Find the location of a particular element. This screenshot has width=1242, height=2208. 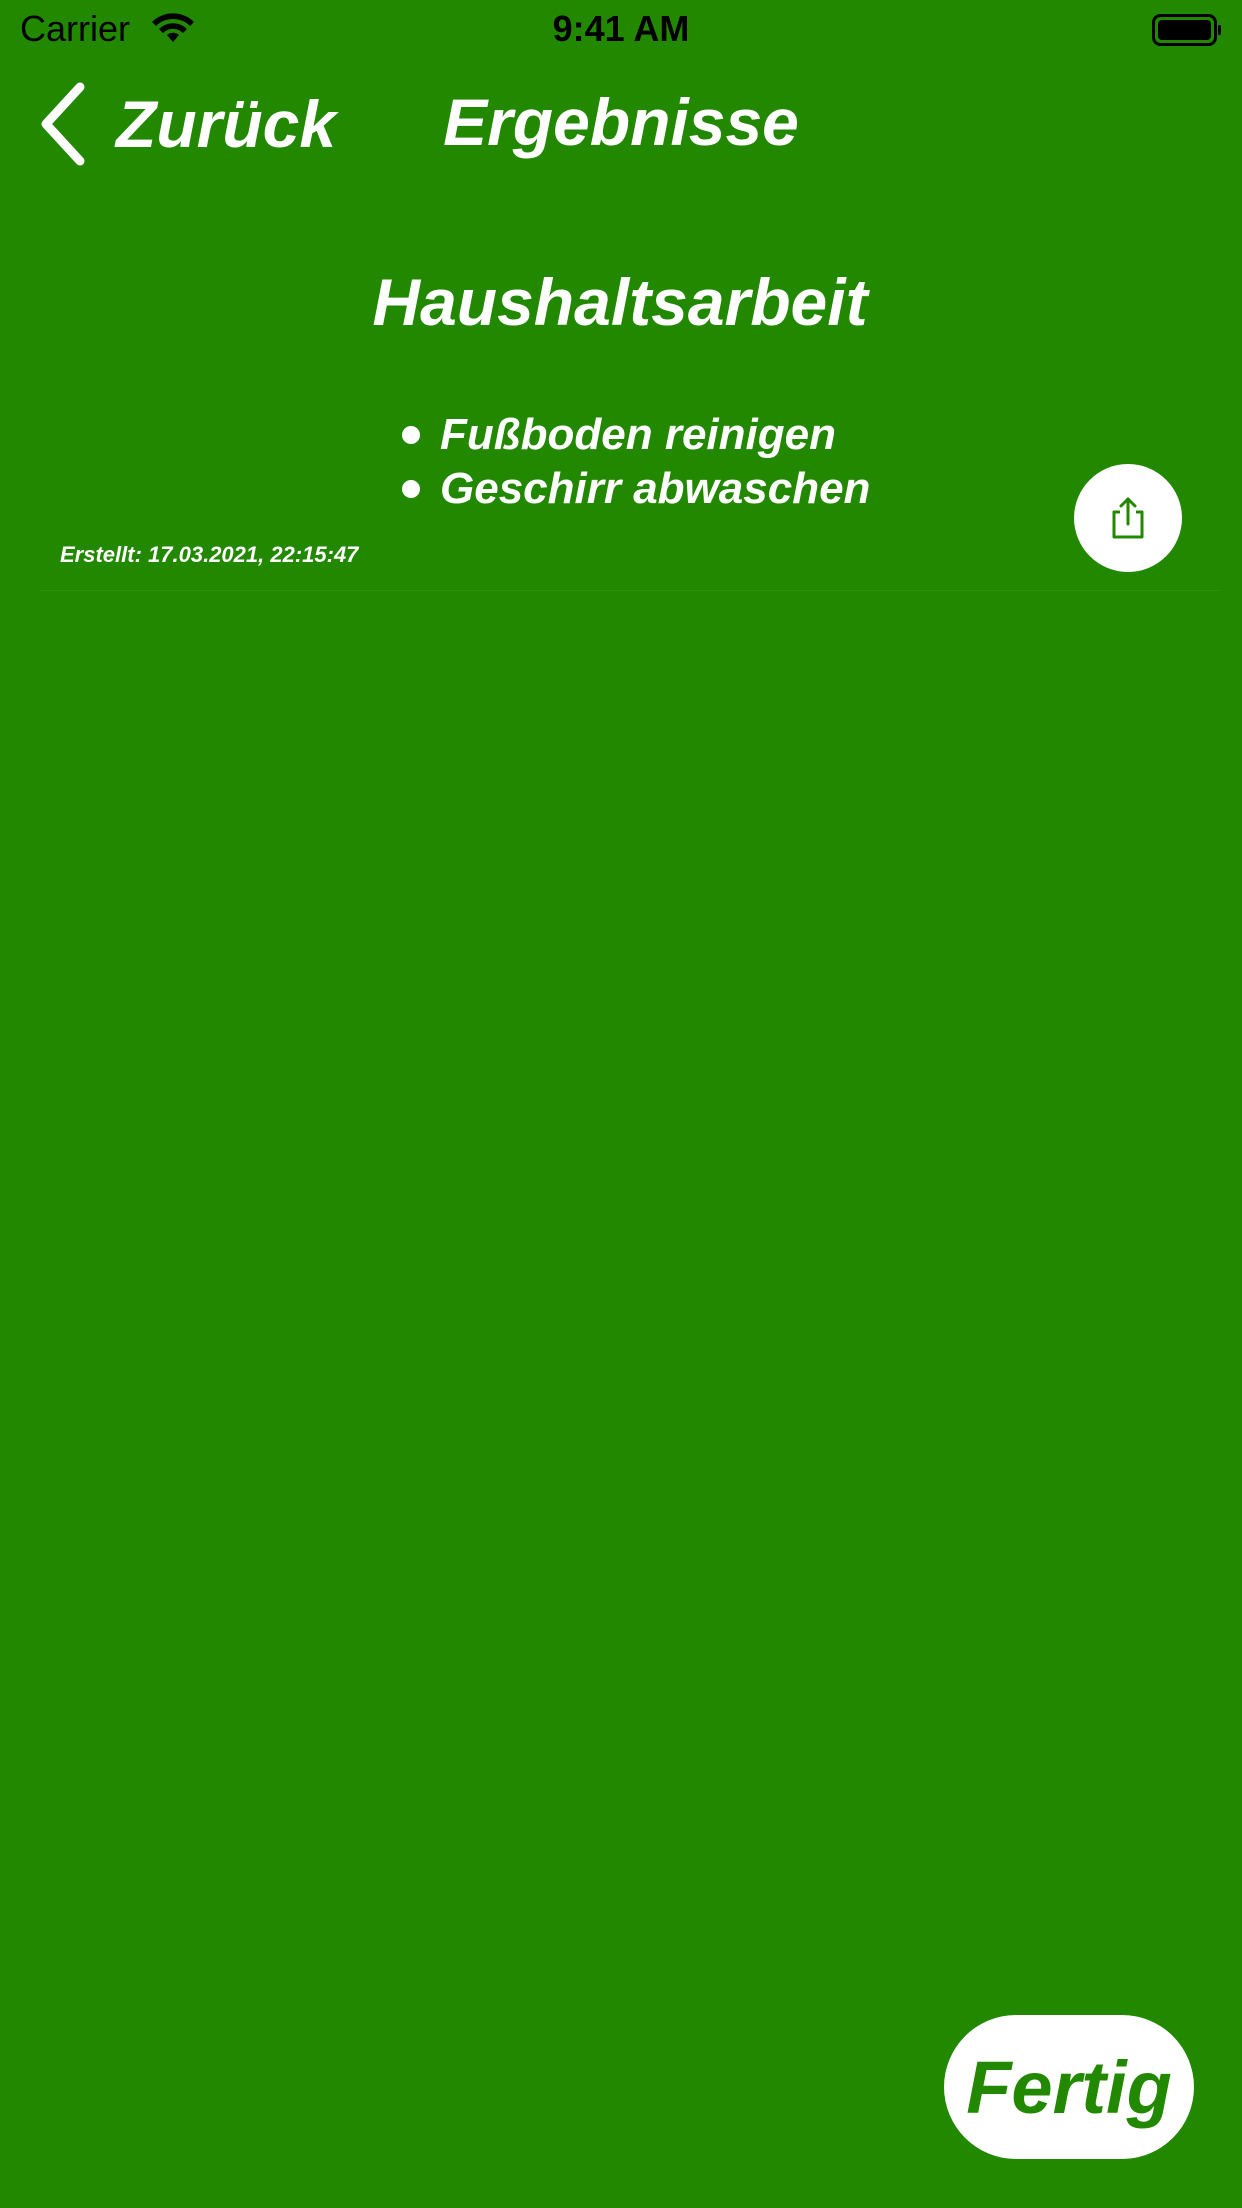

status-bar: Carrier 9:41 AM is located at coordinates (621, 30).